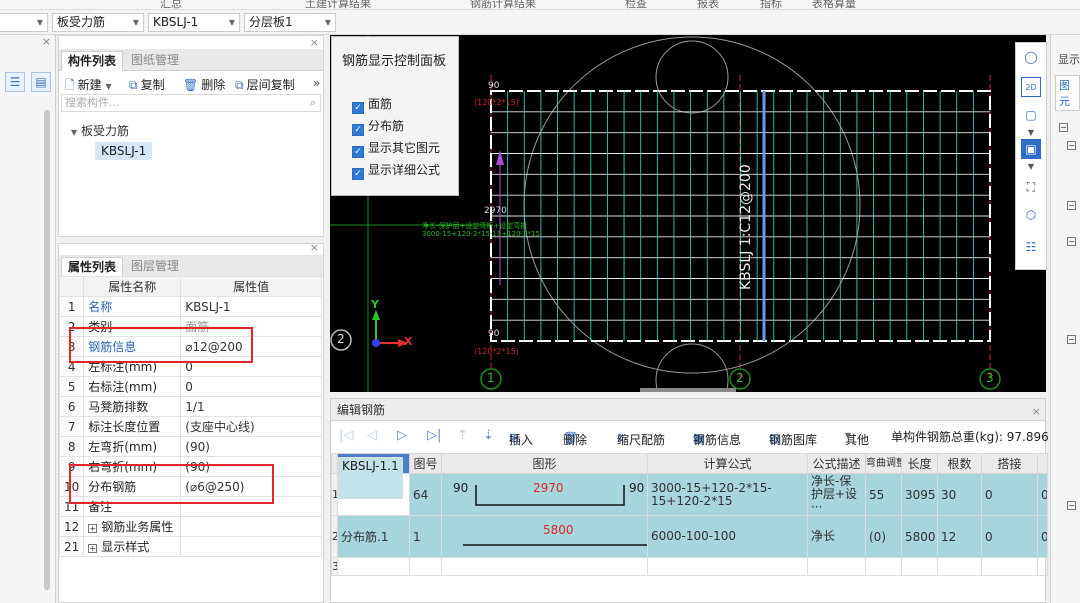  What do you see at coordinates (396, 148) in the screenshot?
I see `checkbox-show-other-elements: ✓ 显示其它图元` at bounding box center [396, 148].